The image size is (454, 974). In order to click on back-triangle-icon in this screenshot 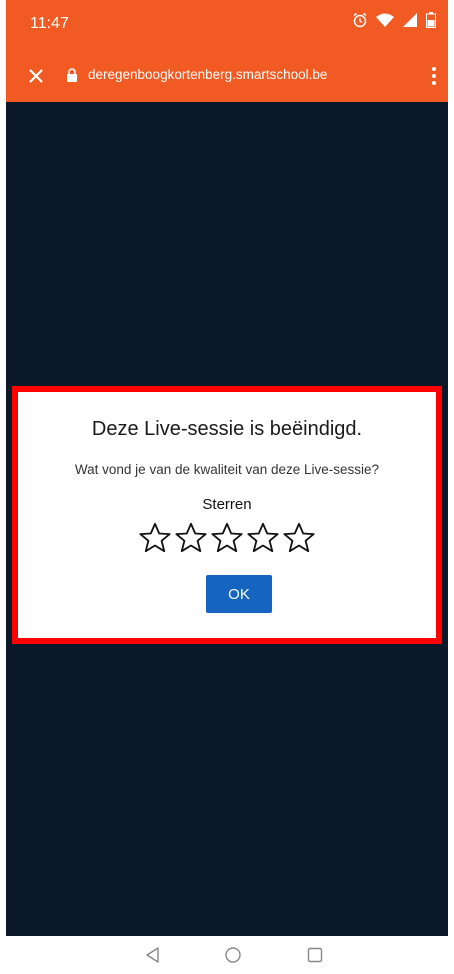, I will do `click(152, 955)`.